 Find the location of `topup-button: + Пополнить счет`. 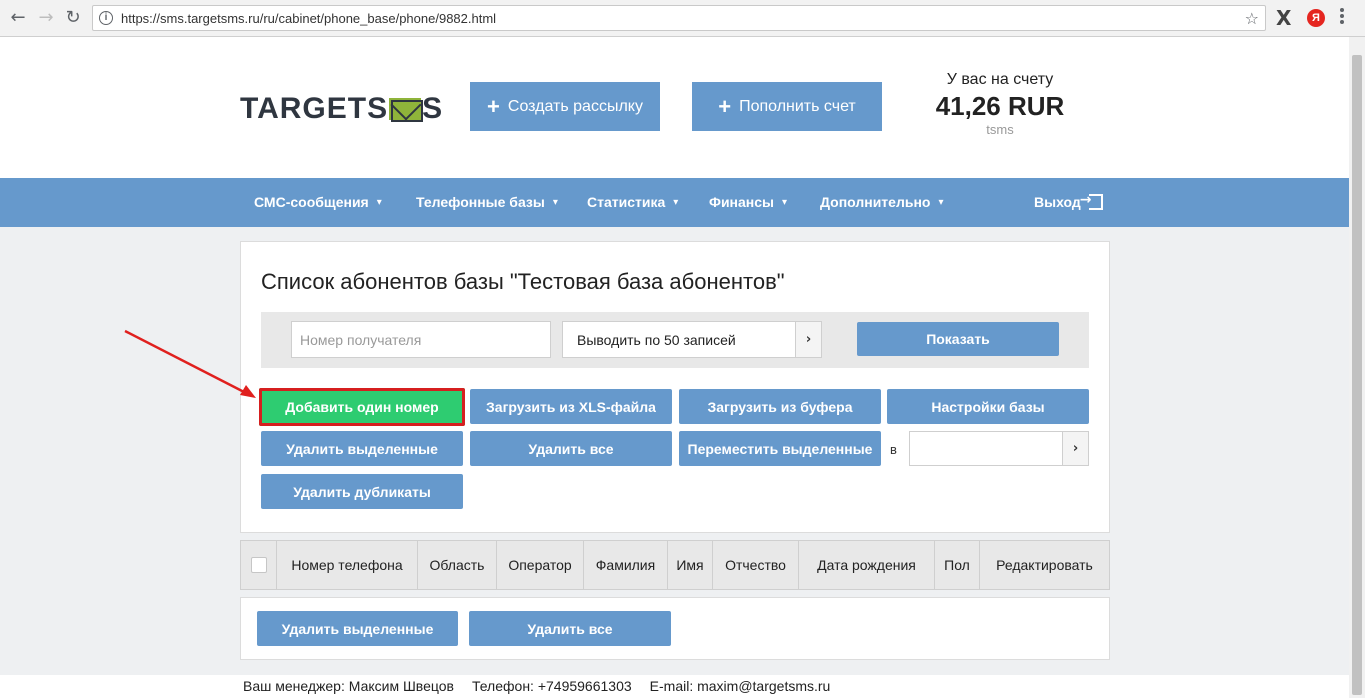

topup-button: + Пополнить счет is located at coordinates (787, 106).